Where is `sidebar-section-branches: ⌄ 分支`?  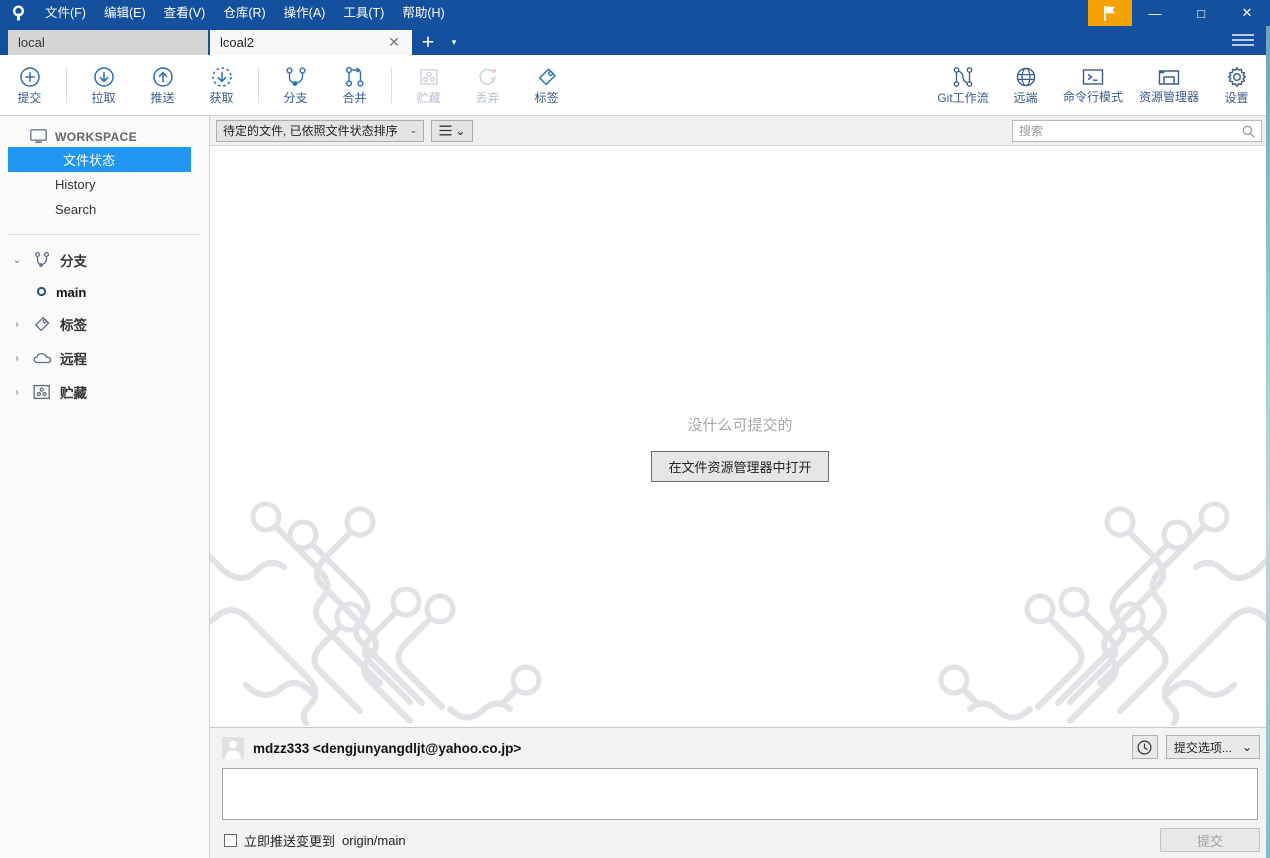 sidebar-section-branches: ⌄ 分支 is located at coordinates (104, 260).